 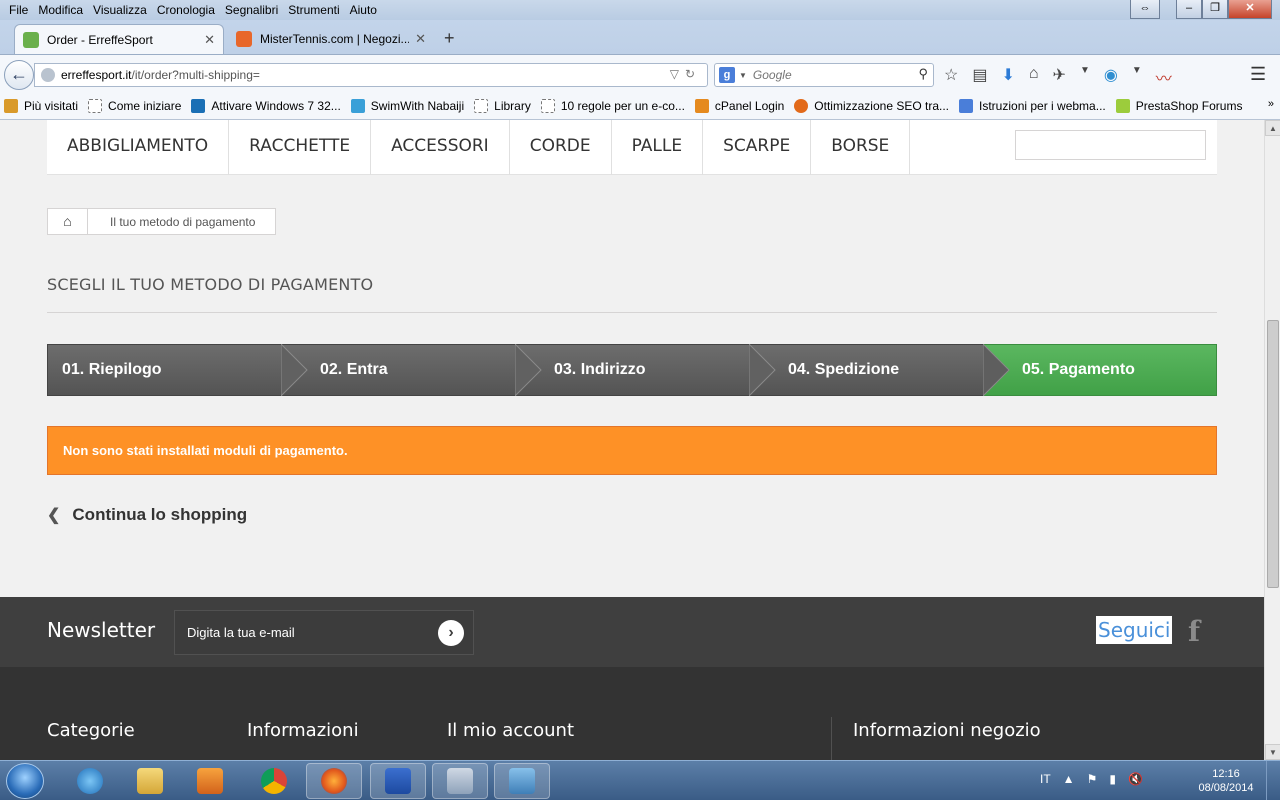 What do you see at coordinates (334, 781) in the screenshot?
I see `taskbar-firefox` at bounding box center [334, 781].